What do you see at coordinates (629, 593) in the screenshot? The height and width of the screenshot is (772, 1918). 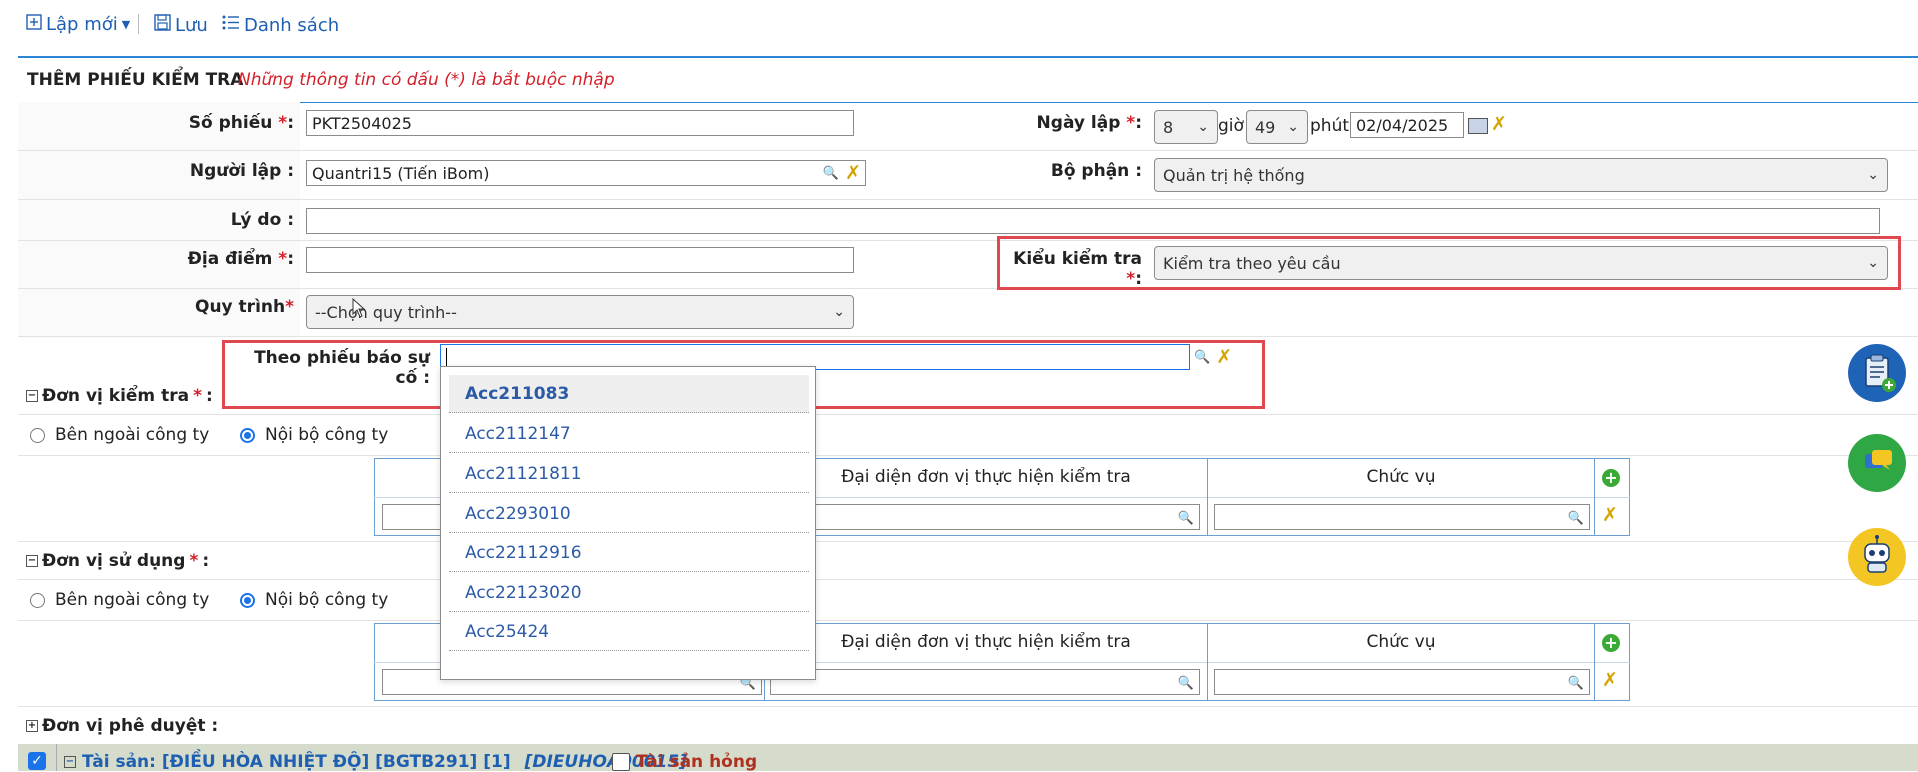 I see `dropdown-item: Acc22123020` at bounding box center [629, 593].